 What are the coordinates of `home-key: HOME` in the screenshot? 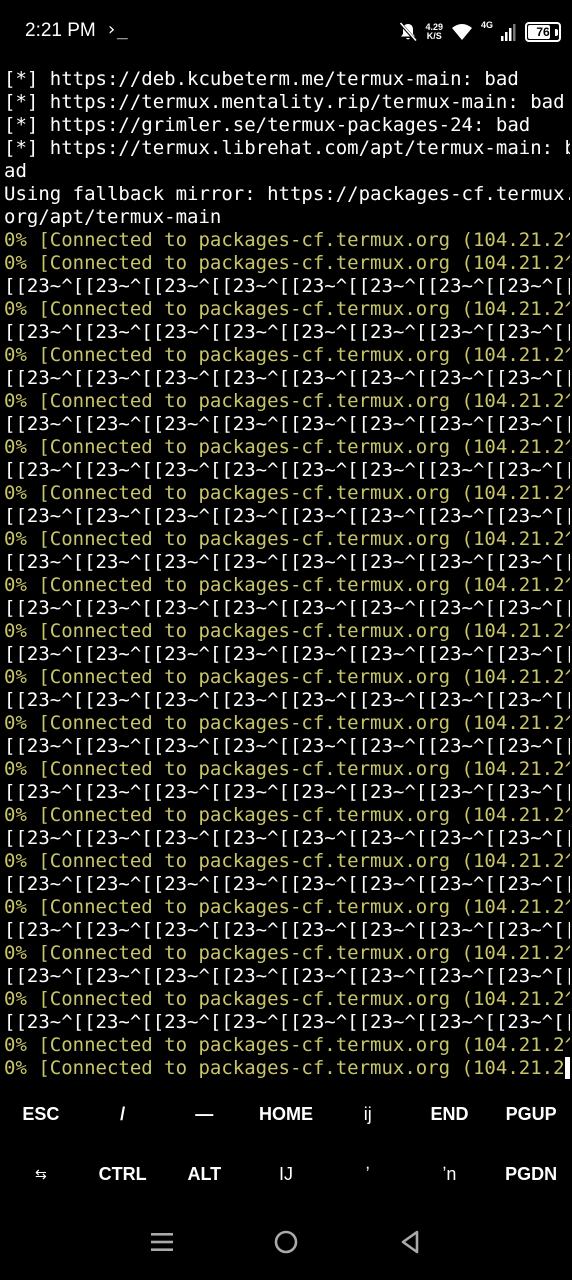 It's located at (286, 1114).